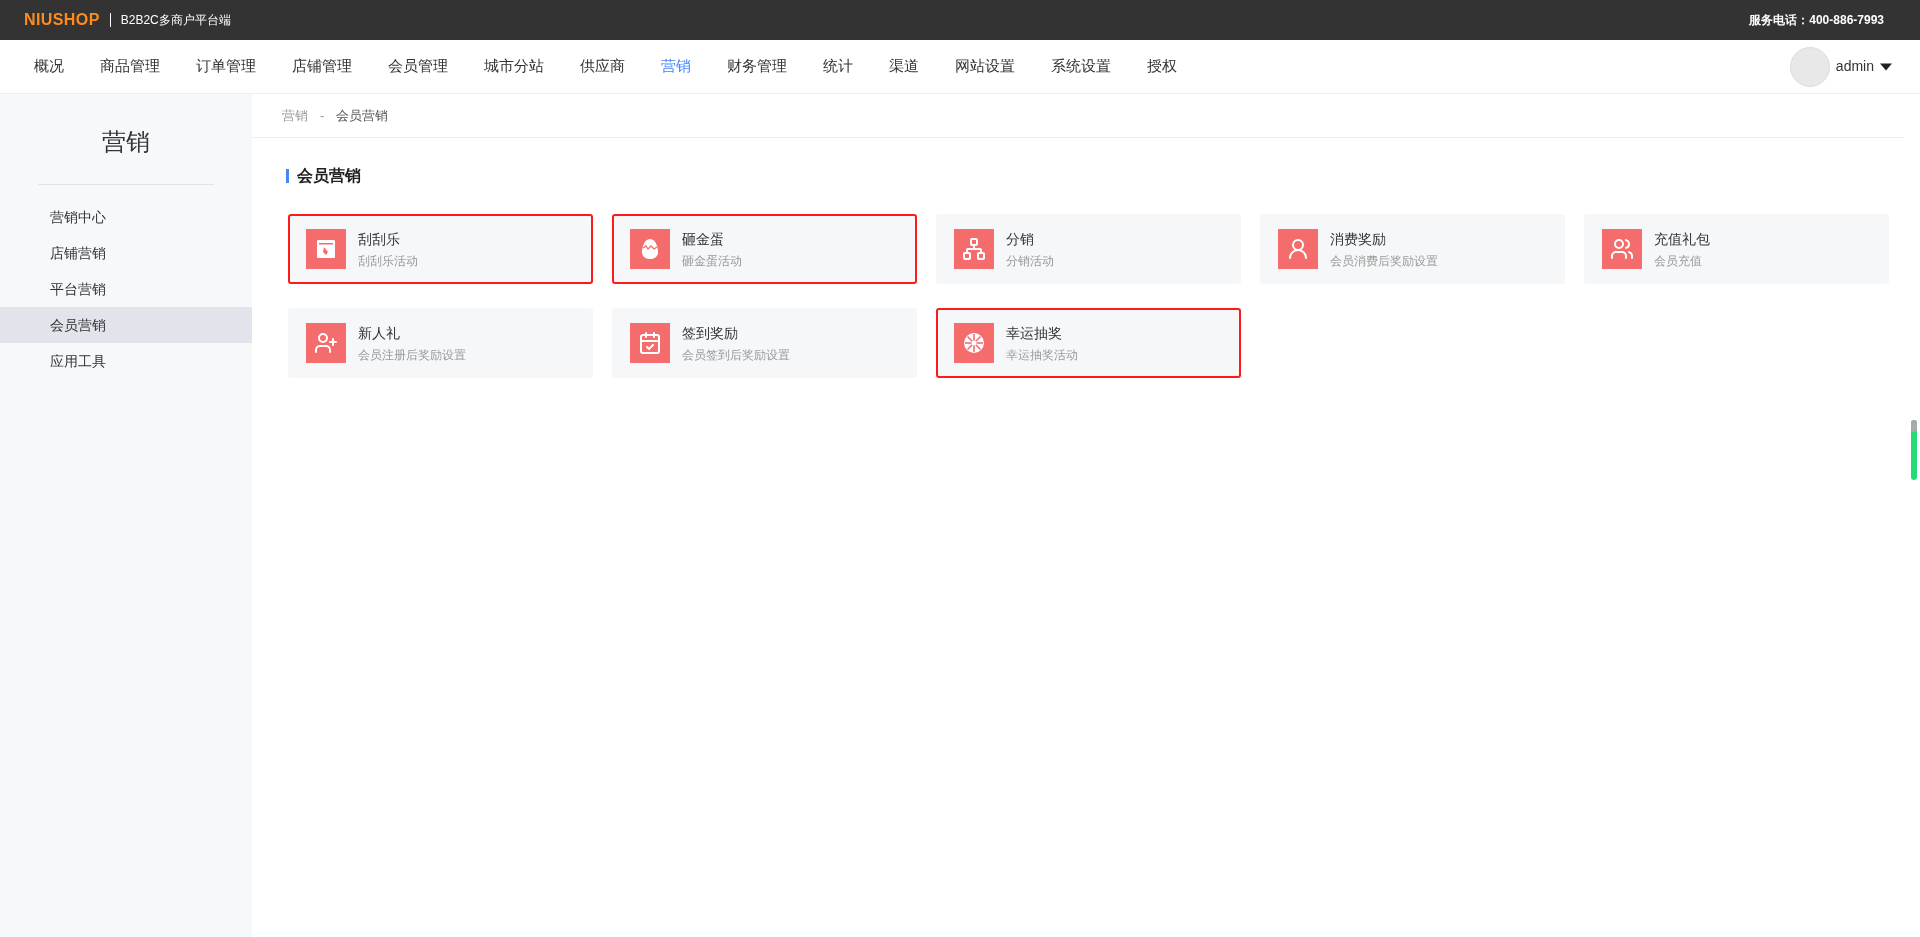  Describe the element at coordinates (1854, 66) in the screenshot. I see `username: admin` at that location.